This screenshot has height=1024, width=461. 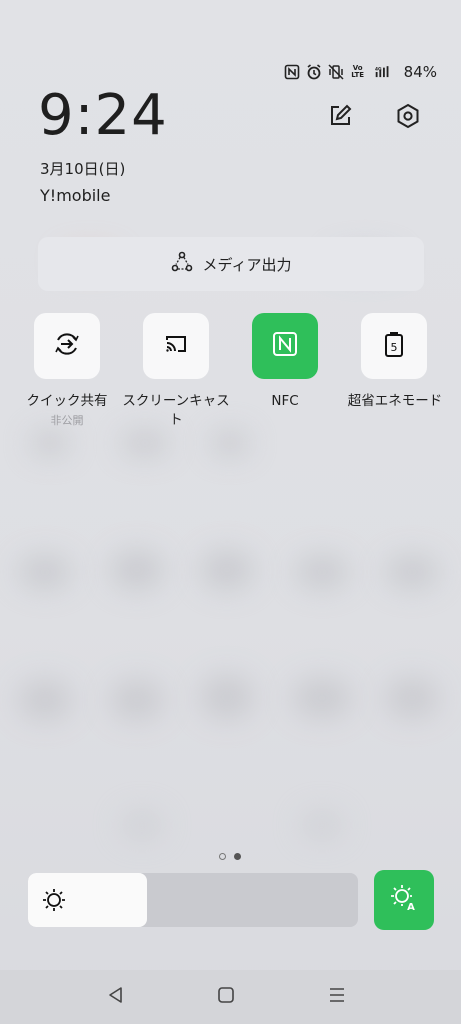 I want to click on carrier-name: Y!mobile, so click(x=75, y=195).